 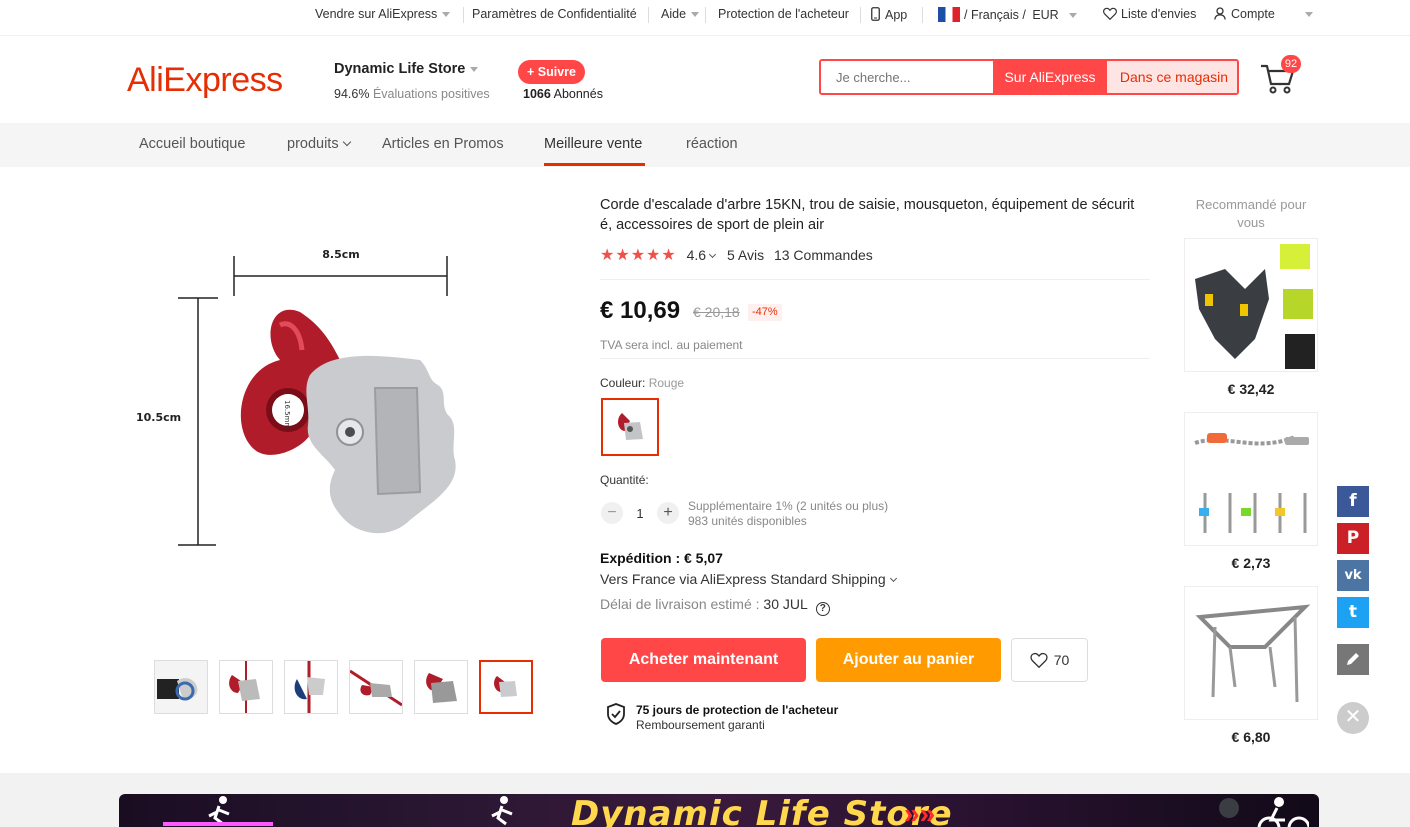 I want to click on color-label: Couleur: Rouge, so click(x=642, y=383).